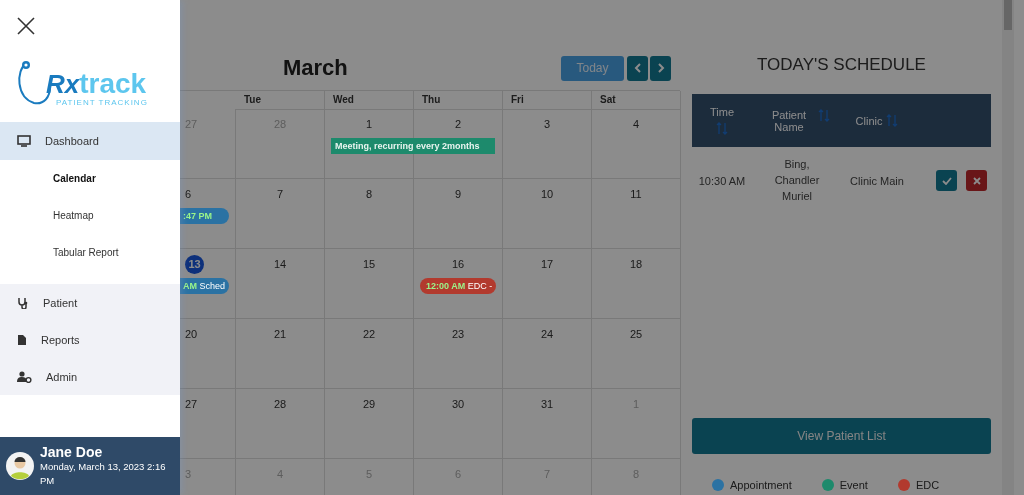 This screenshot has width=1024, height=495. Describe the element at coordinates (547, 194) in the screenshot. I see `day-number: 10` at that location.